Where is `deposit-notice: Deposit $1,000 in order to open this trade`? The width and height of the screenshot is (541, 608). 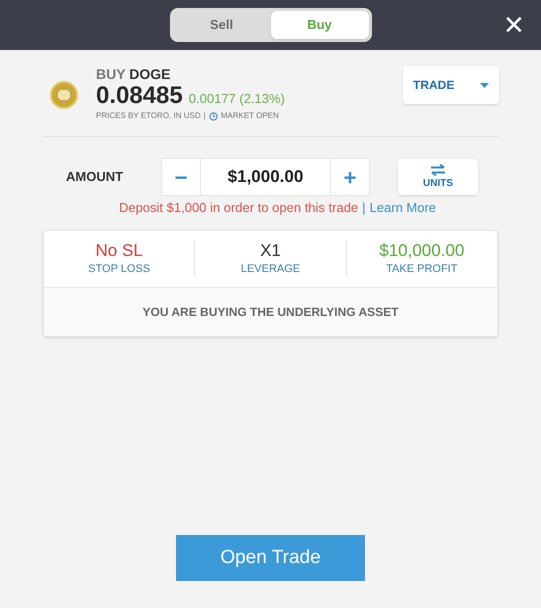
deposit-notice: Deposit $1,000 in order to open this trade is located at coordinates (238, 208).